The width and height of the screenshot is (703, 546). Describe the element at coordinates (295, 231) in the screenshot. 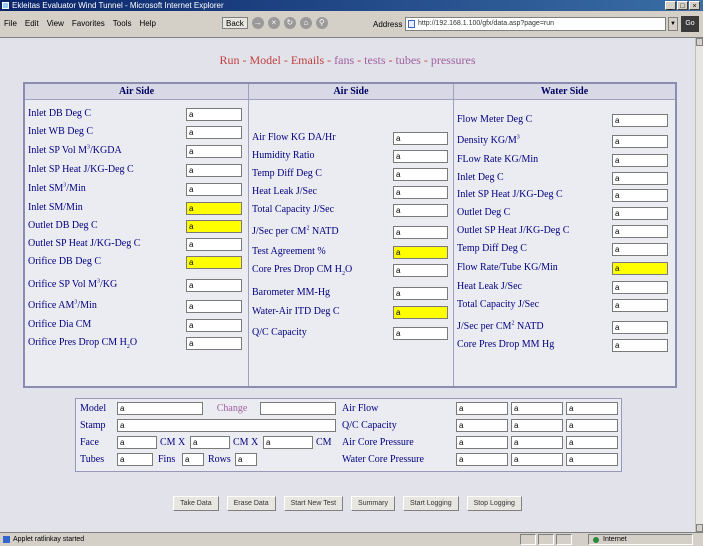

I see `measurement-label: J/Sec per CM2 NATD` at that location.